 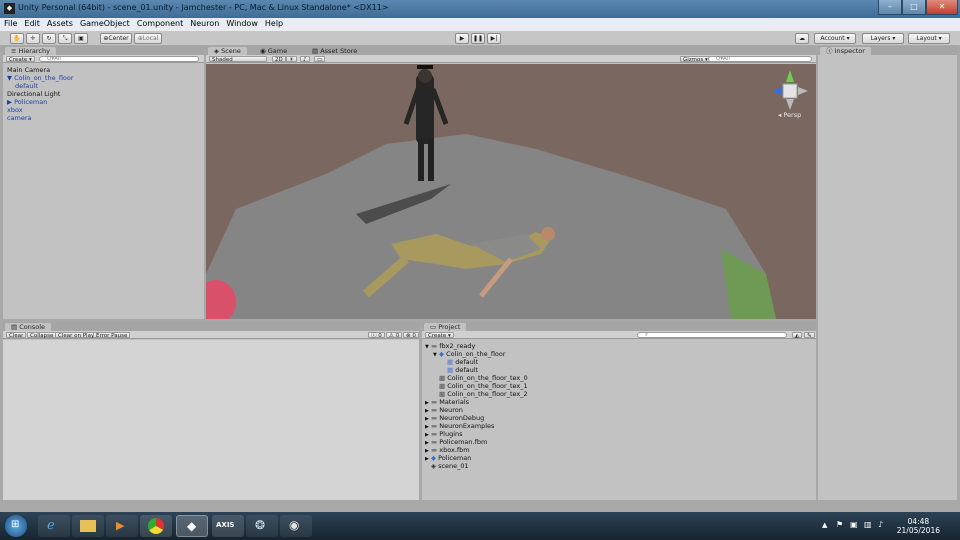 What do you see at coordinates (273, 23) in the screenshot?
I see `menu-help: Help` at bounding box center [273, 23].